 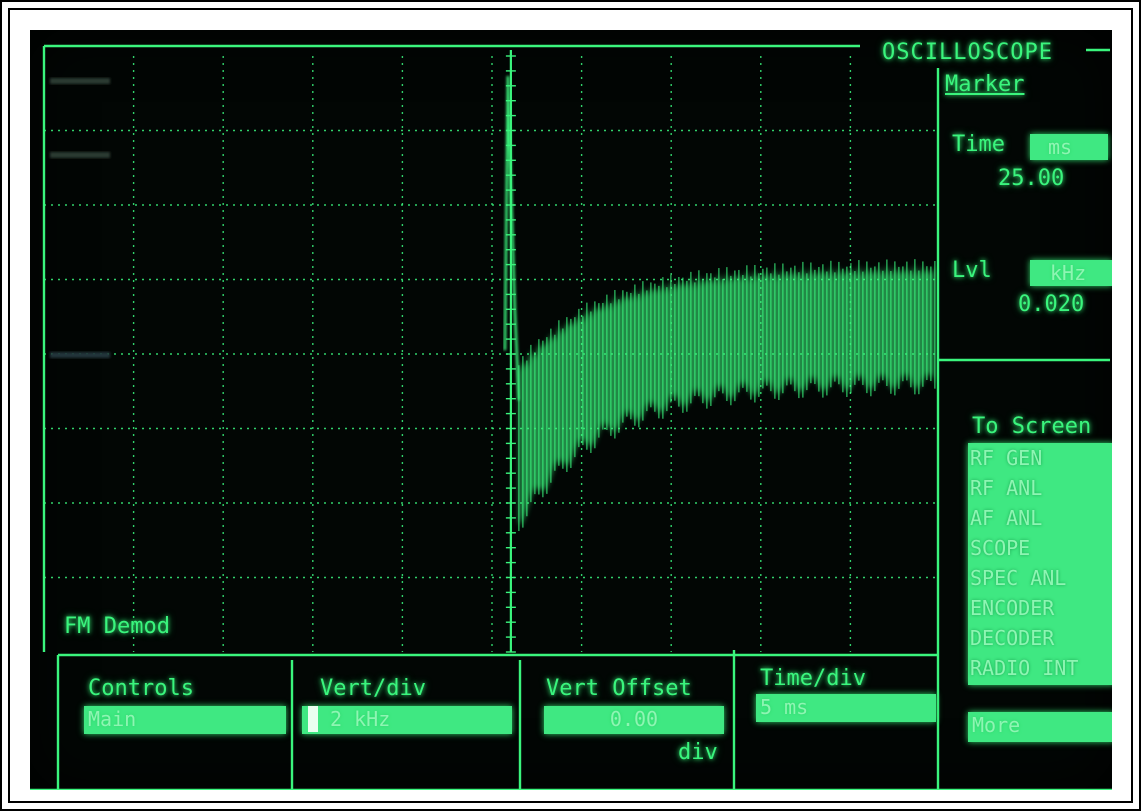 What do you see at coordinates (978, 144) in the screenshot?
I see `marker-time-label: Time` at bounding box center [978, 144].